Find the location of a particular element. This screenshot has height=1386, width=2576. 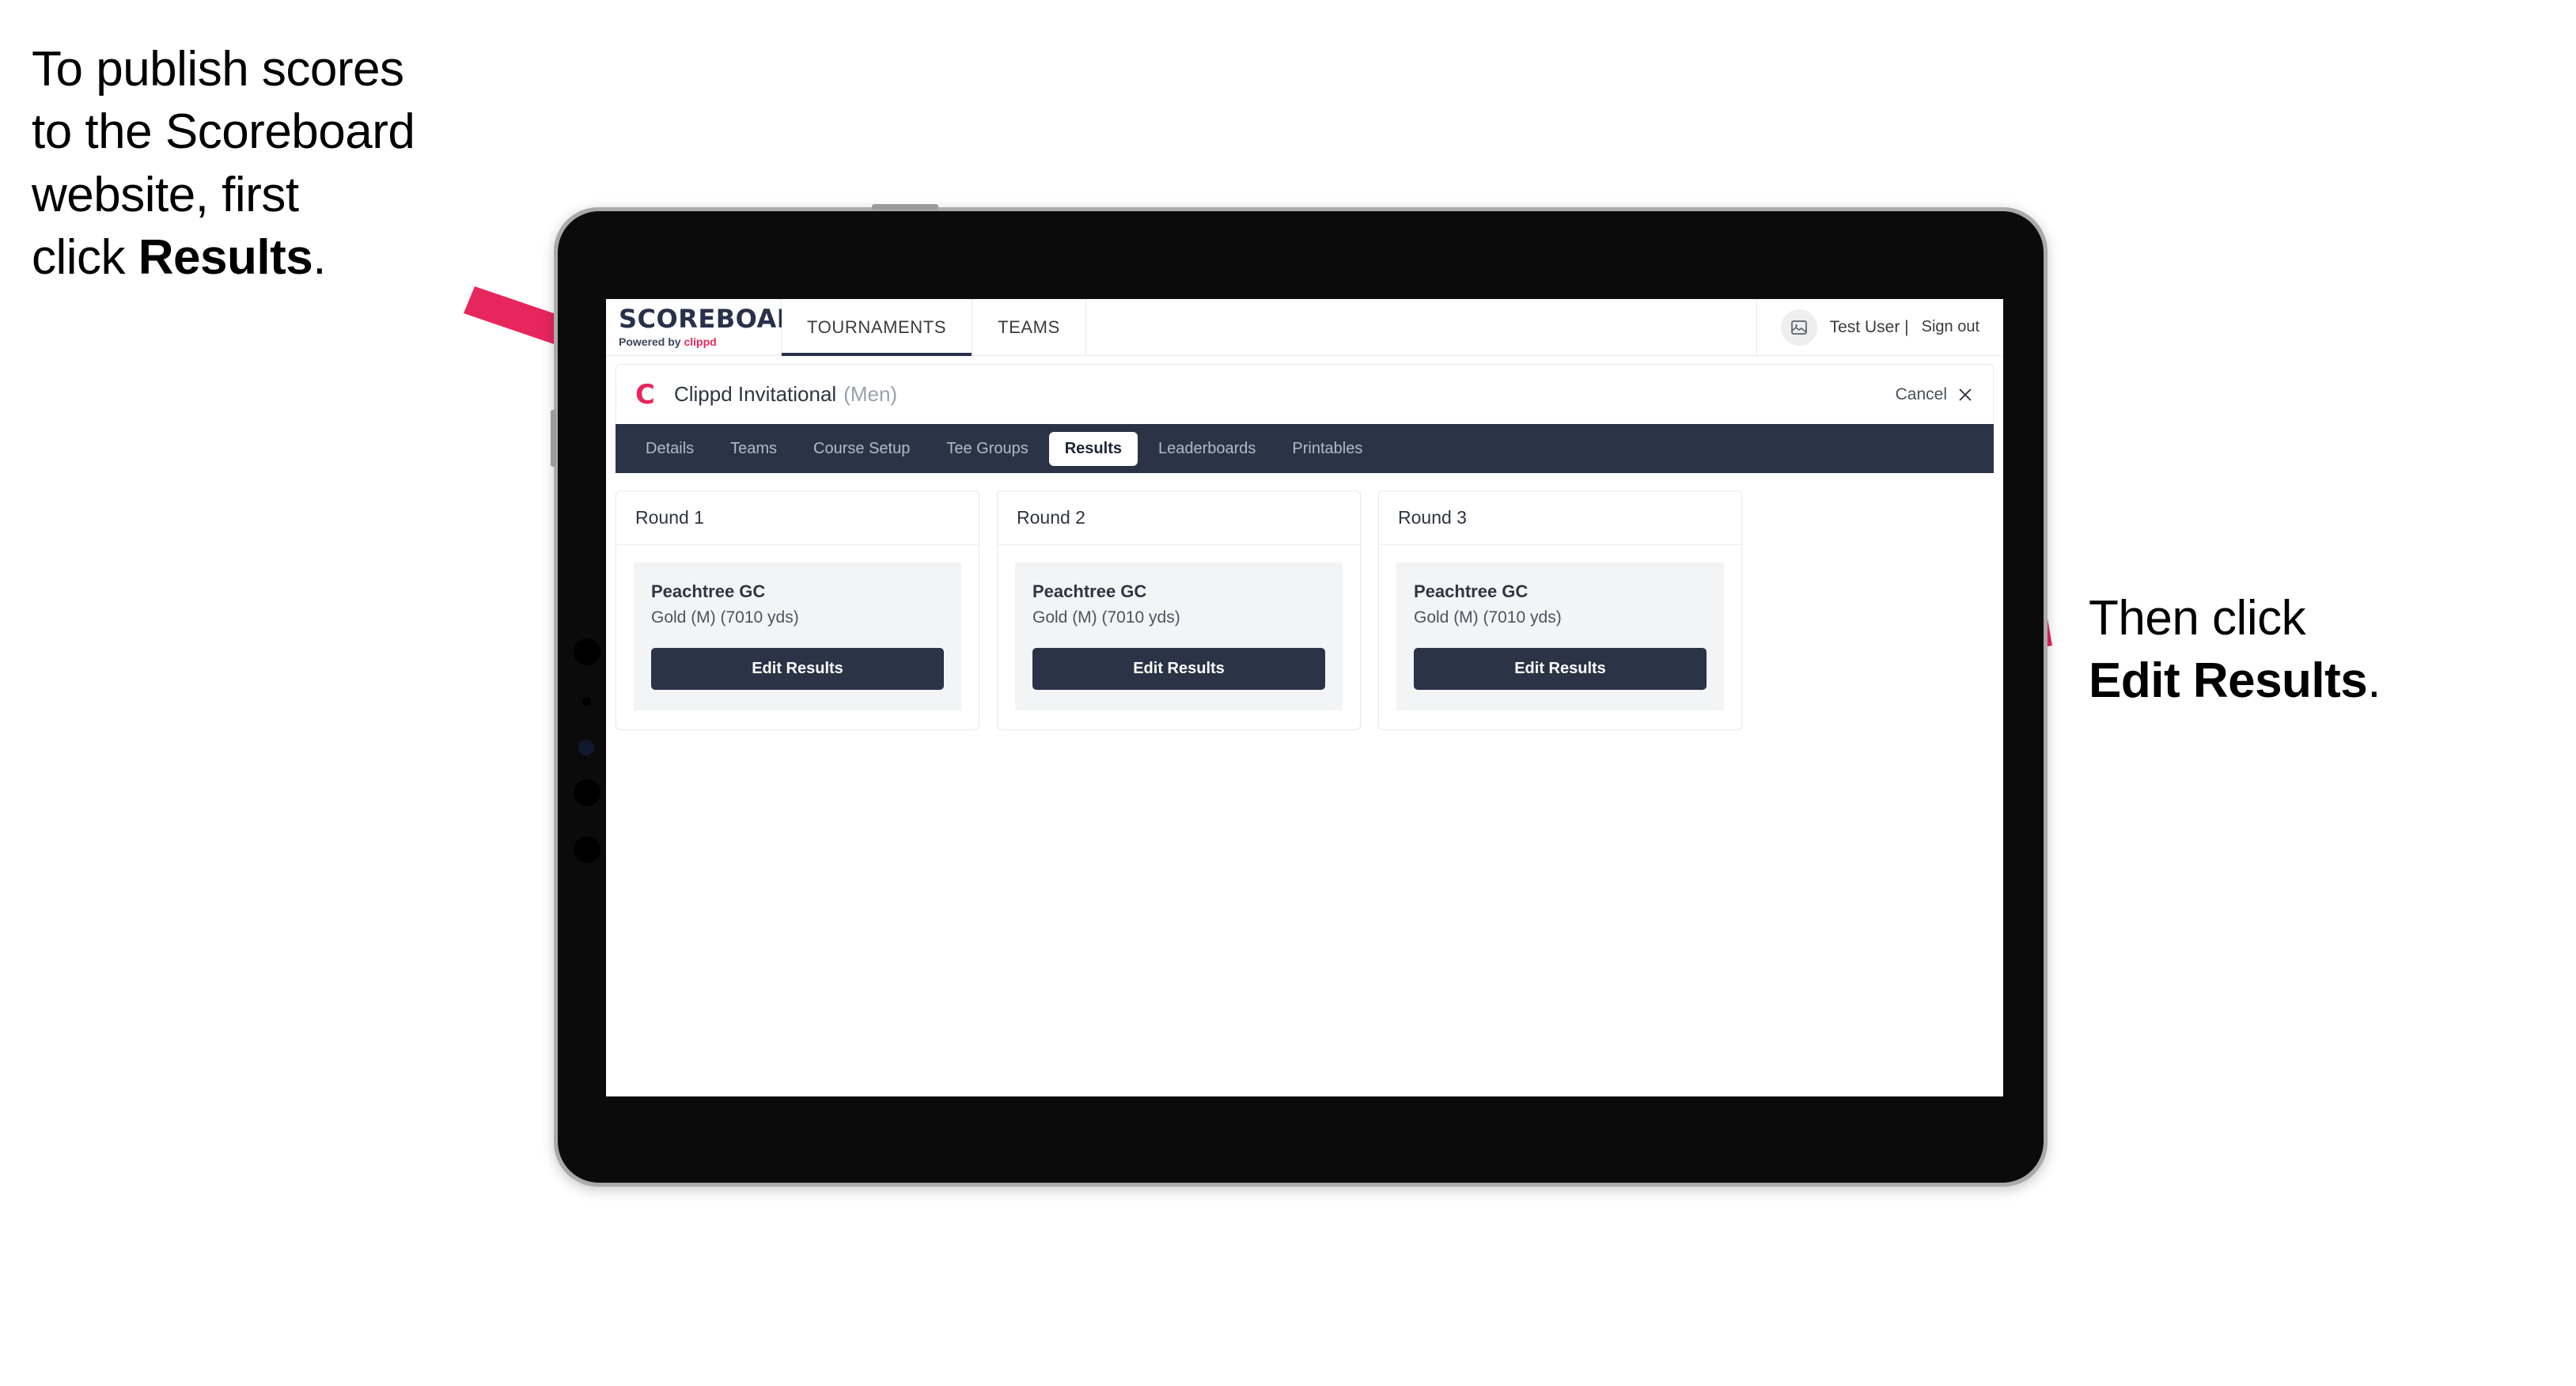

user-area: Test User | Sign out is located at coordinates (1880, 327).